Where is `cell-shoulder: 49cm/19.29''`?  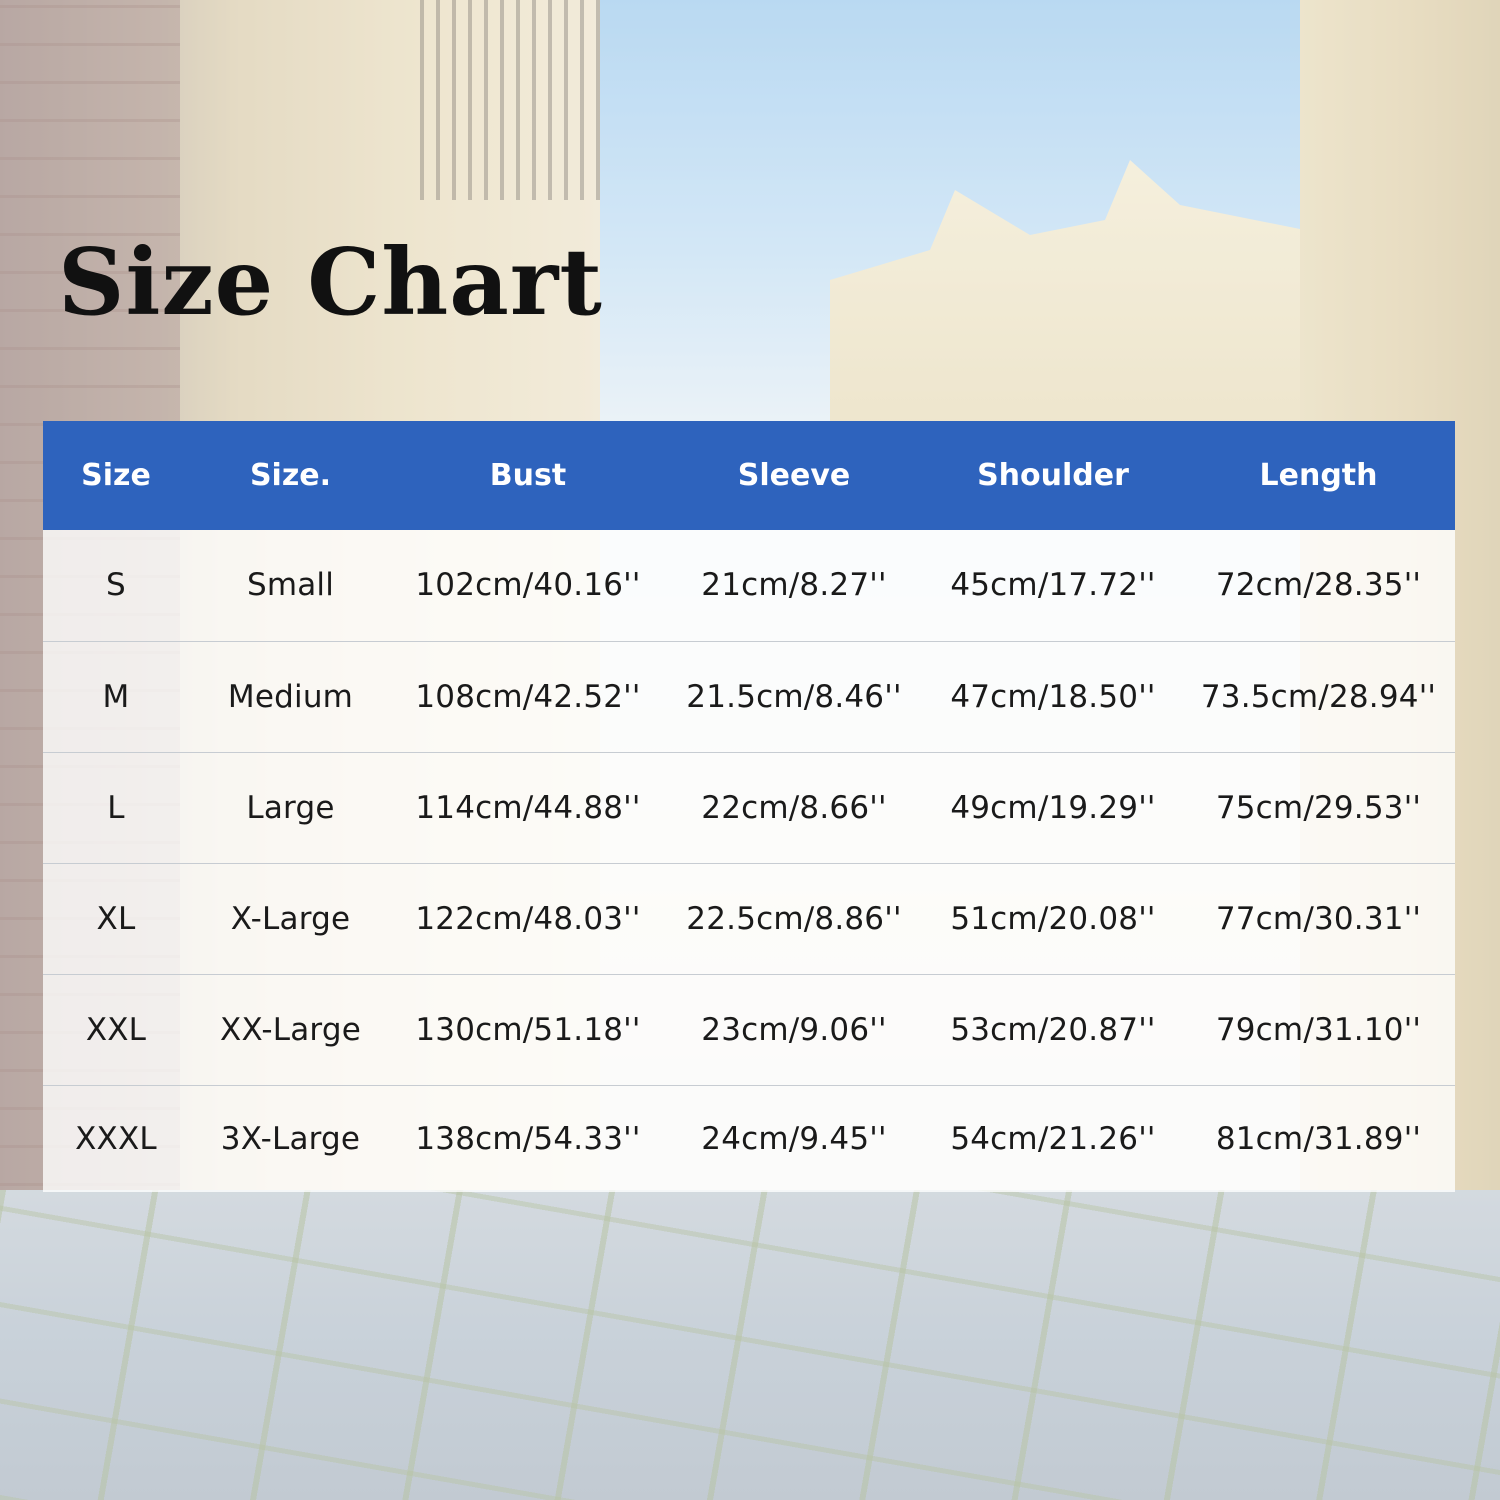
cell-shoulder: 49cm/19.29'' is located at coordinates (1053, 807).